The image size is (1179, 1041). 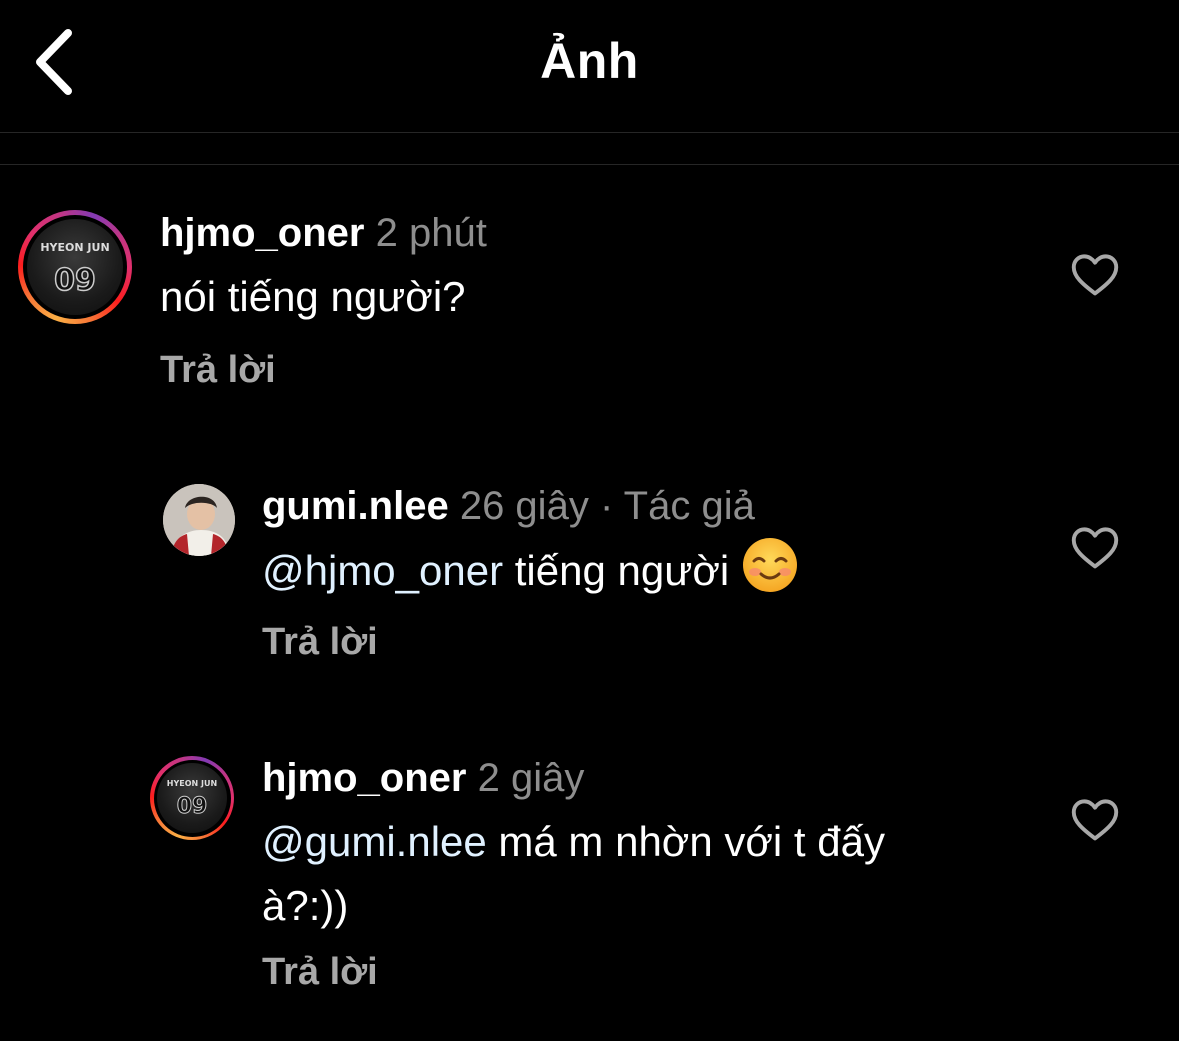 What do you see at coordinates (589, 132) in the screenshot?
I see `header-divider` at bounding box center [589, 132].